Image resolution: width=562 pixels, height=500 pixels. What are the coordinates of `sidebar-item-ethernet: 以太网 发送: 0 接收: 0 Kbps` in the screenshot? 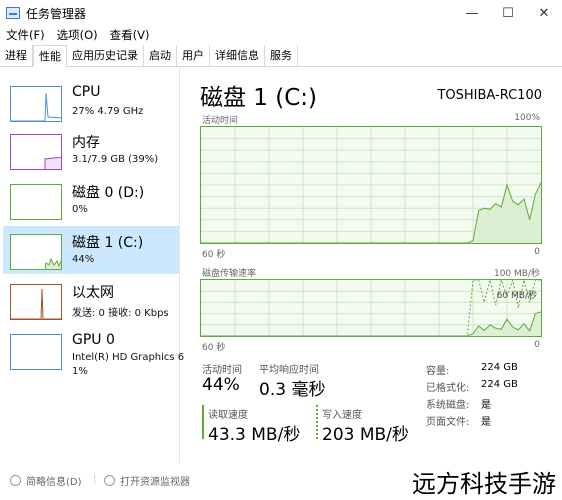 It's located at (91, 300).